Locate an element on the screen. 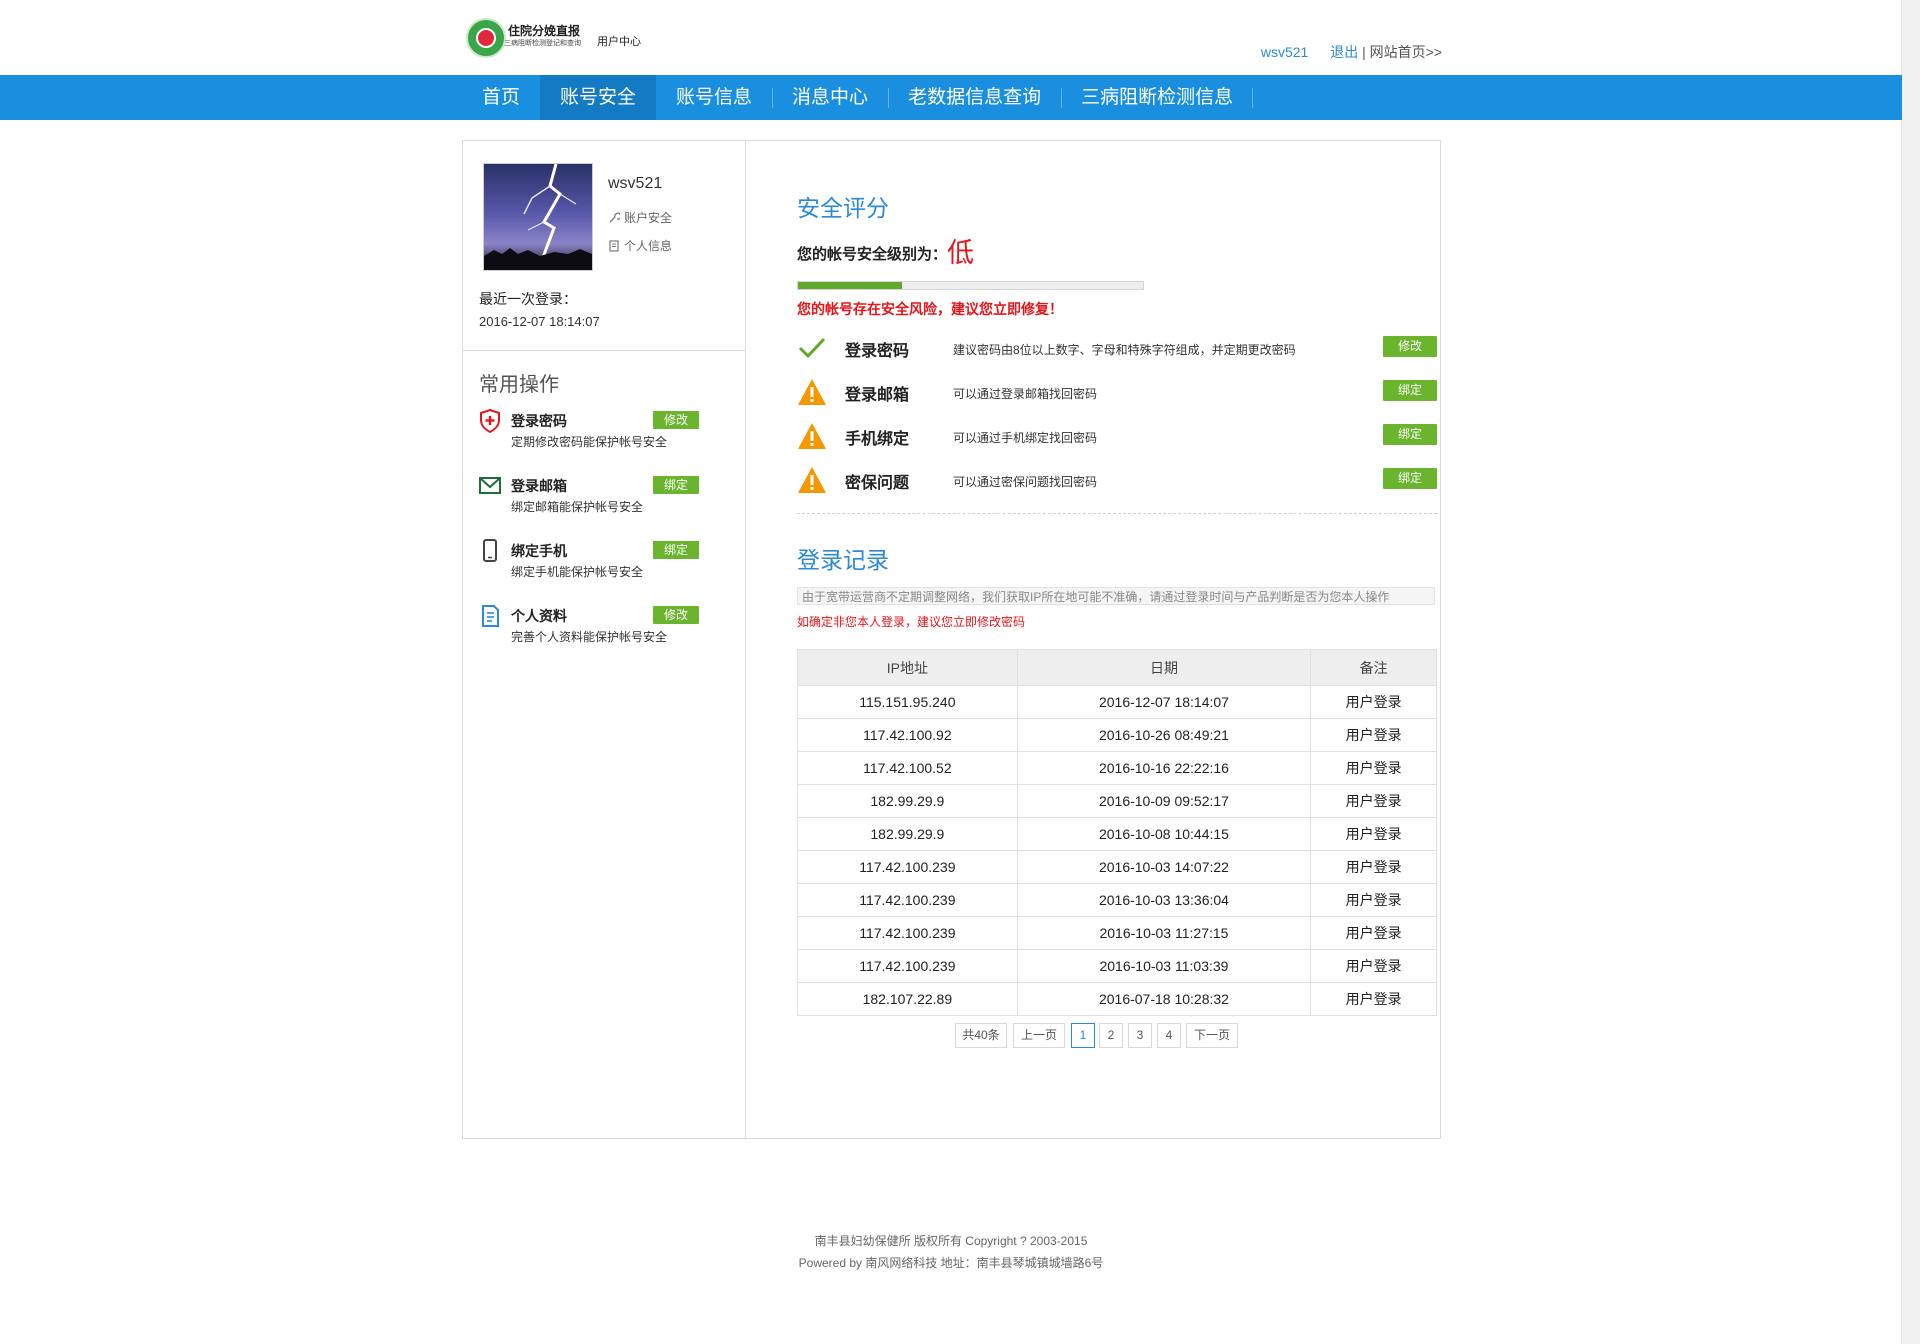  lightning-image is located at coordinates (538, 217).